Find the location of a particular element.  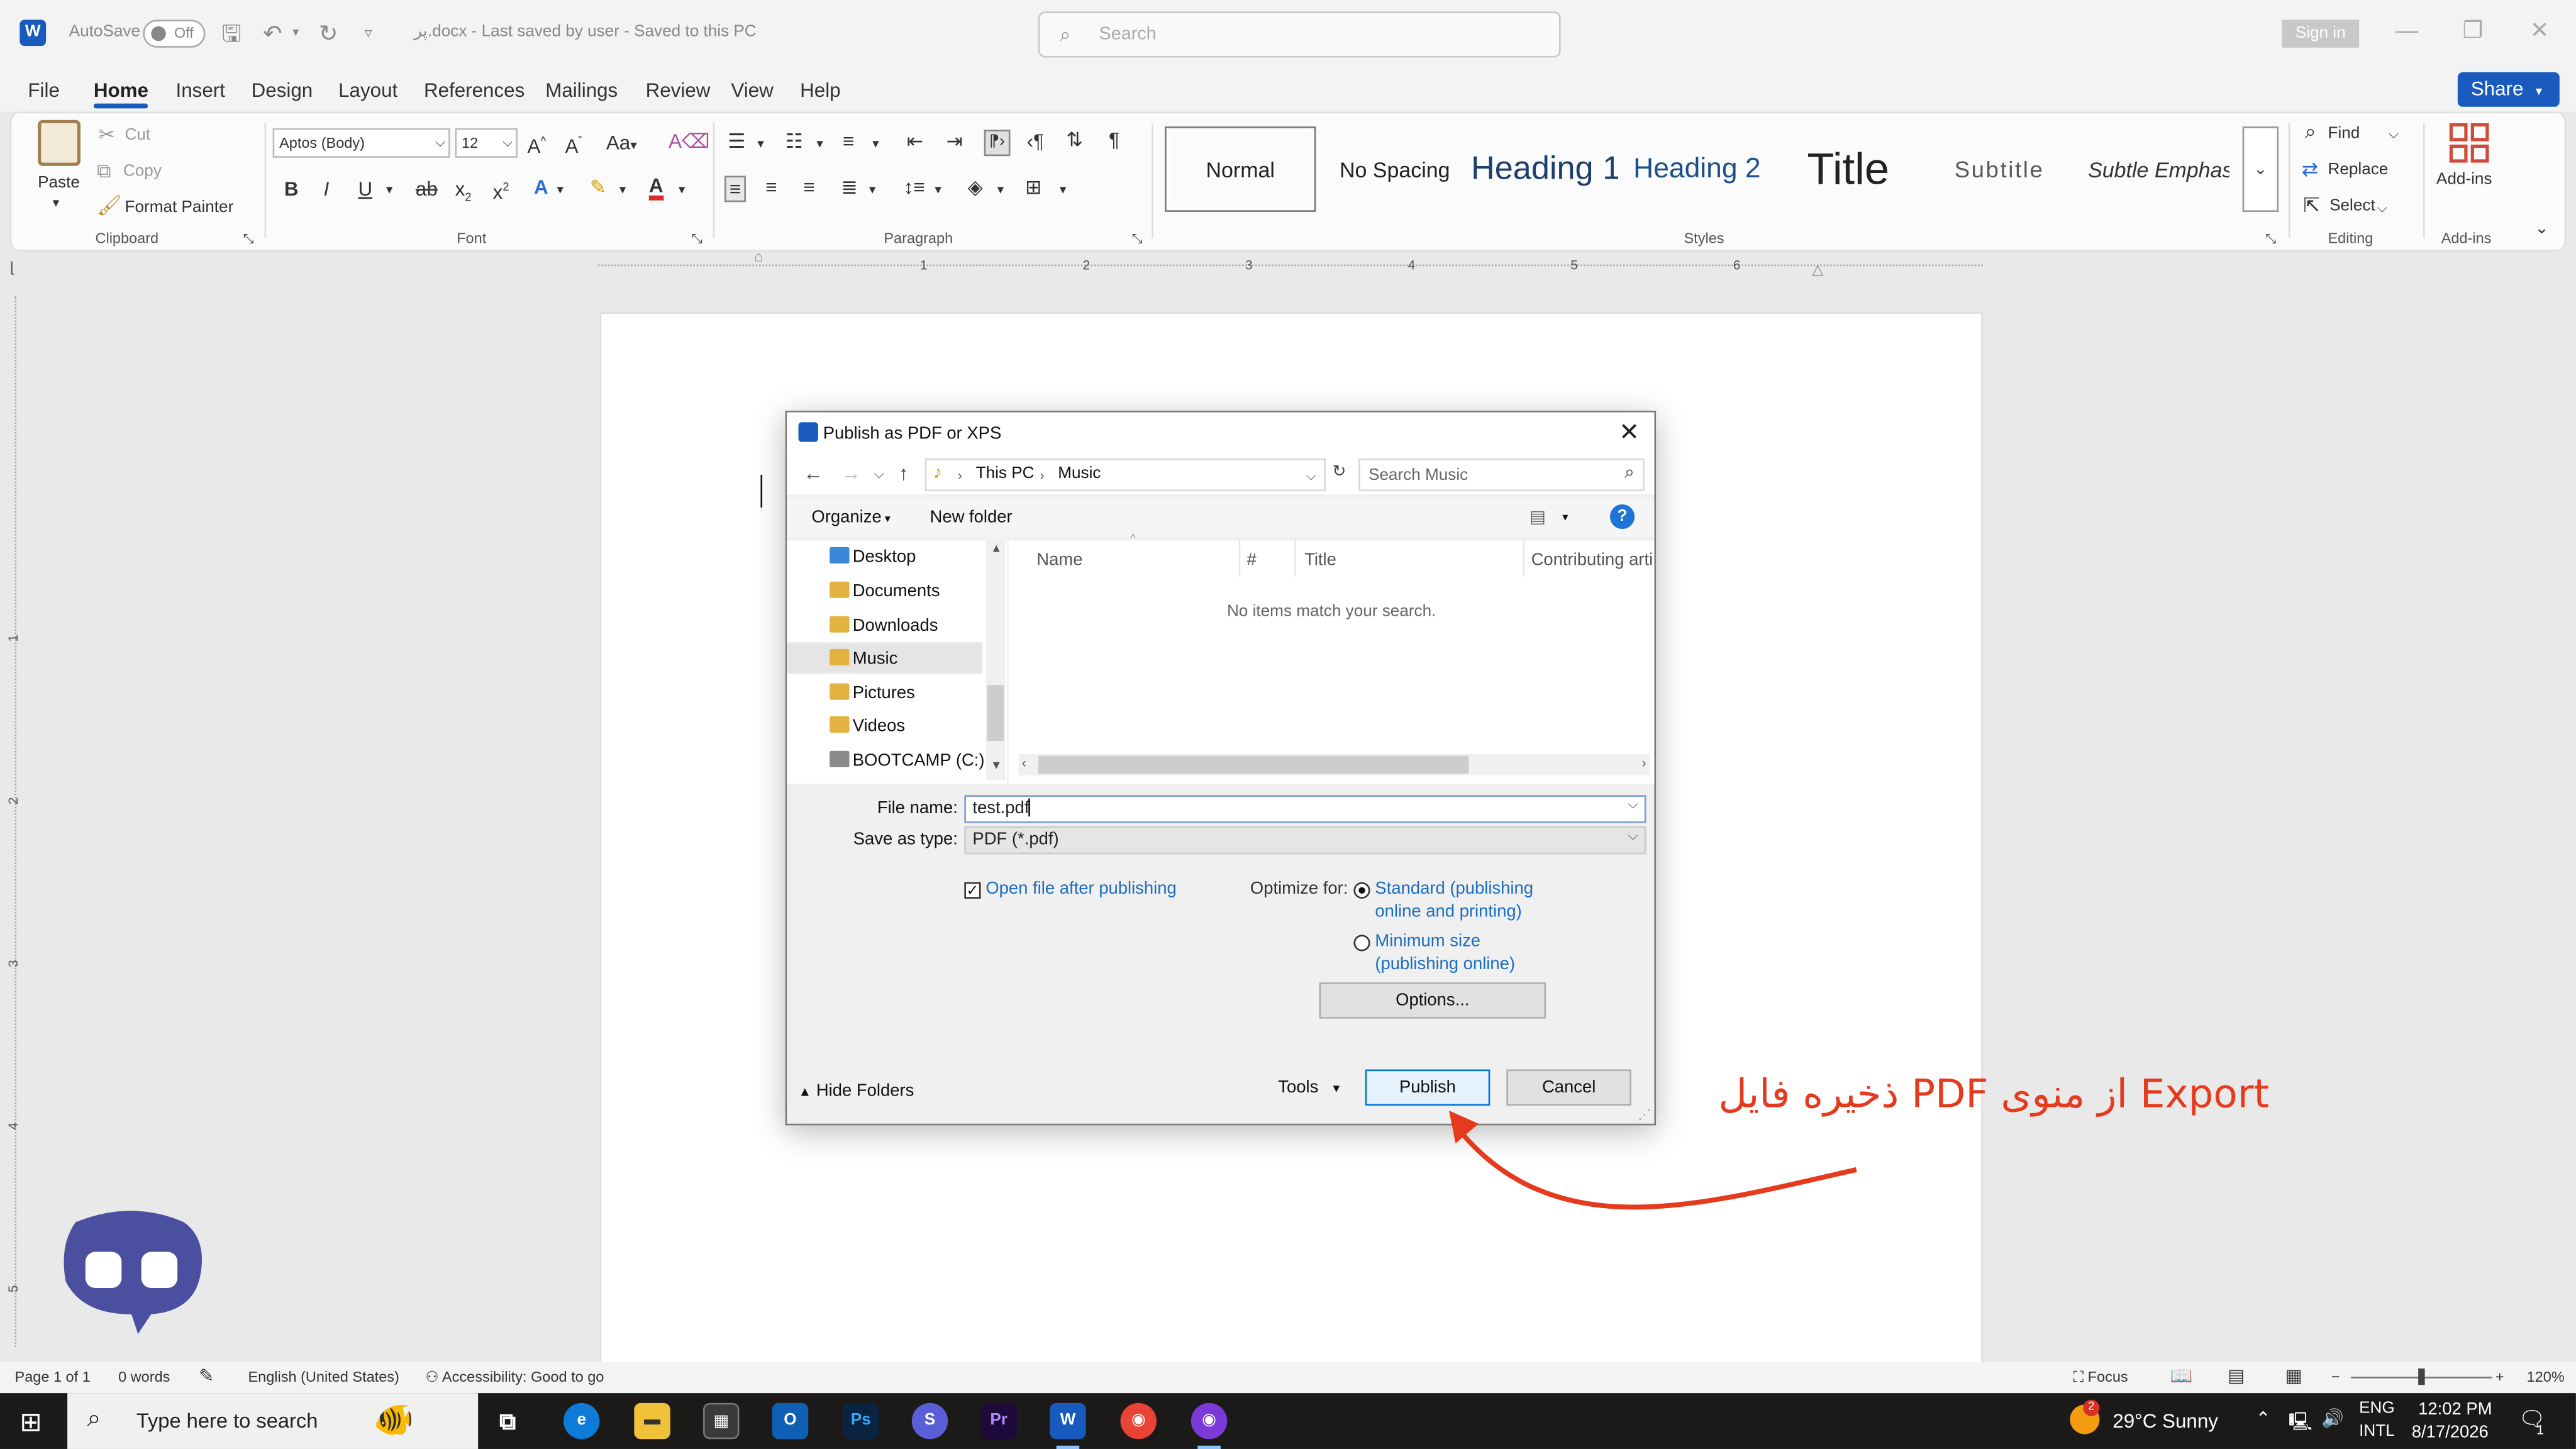

line-spacing-dropdown-icon: ▾ is located at coordinates (938, 191).